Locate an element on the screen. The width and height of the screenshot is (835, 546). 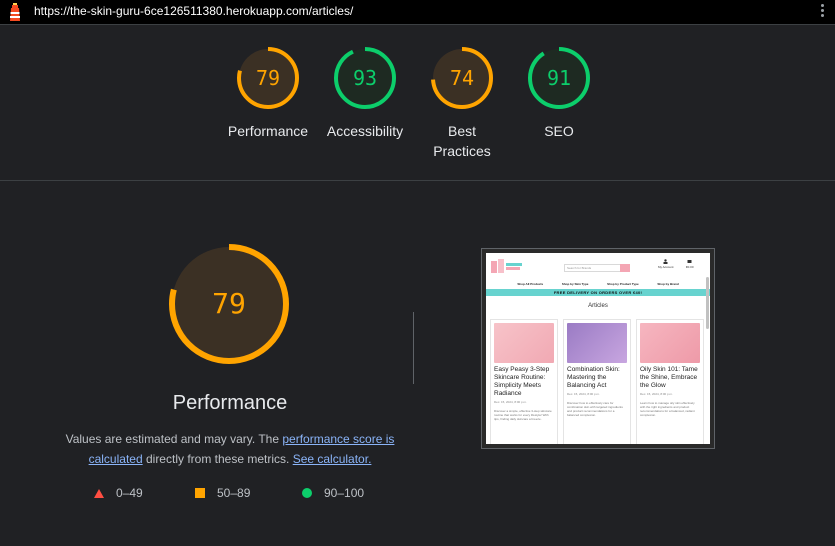
site-bag: €0.00 is located at coordinates (690, 264).